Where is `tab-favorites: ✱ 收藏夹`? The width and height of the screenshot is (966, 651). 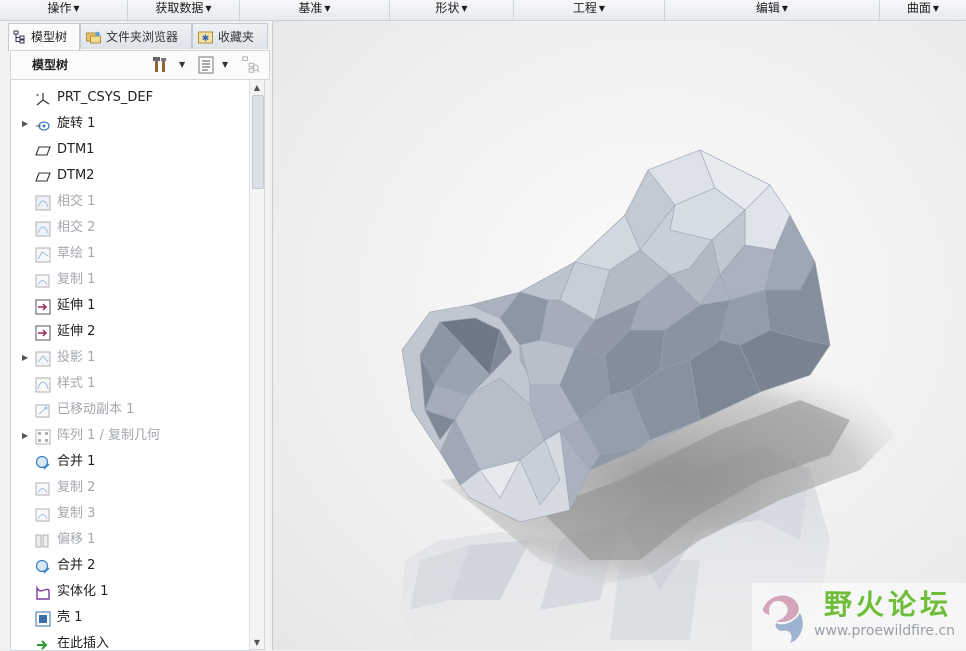
tab-favorites: ✱ 收藏夹 is located at coordinates (230, 36).